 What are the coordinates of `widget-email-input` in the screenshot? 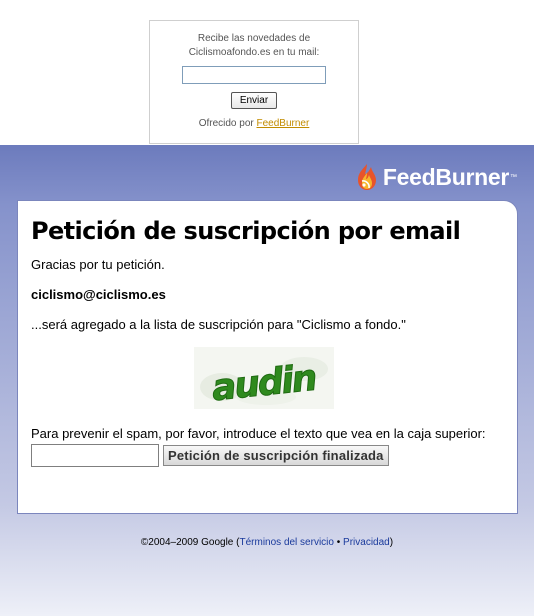 It's located at (254, 75).